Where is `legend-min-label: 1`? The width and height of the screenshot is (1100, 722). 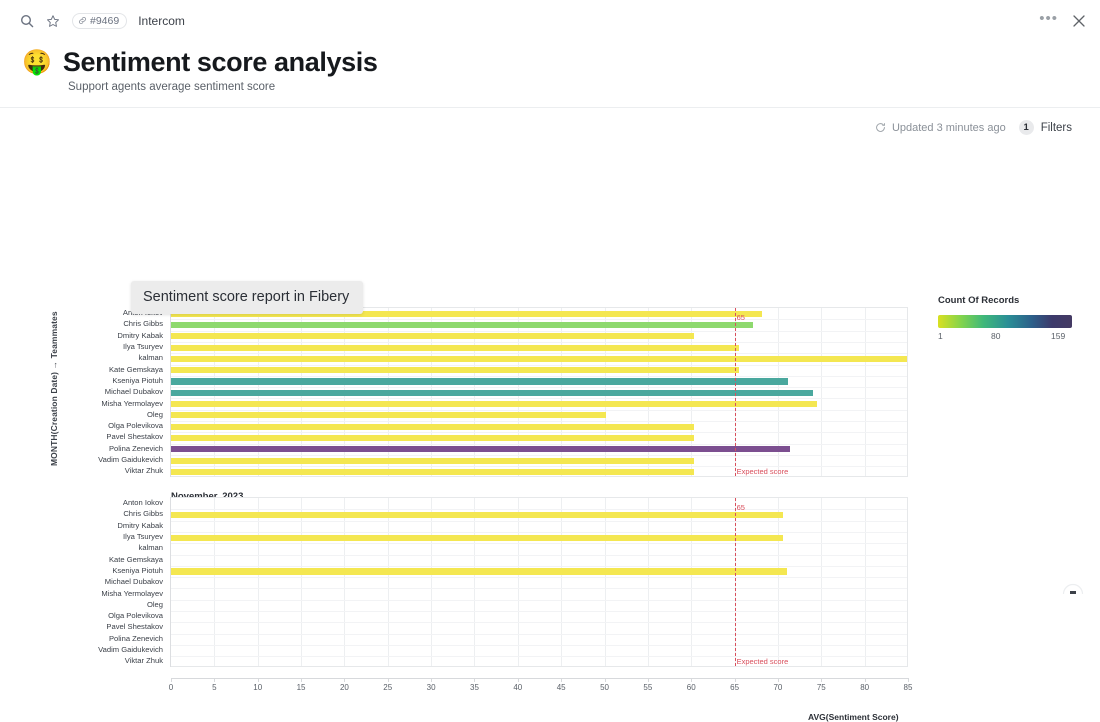
legend-min-label: 1 is located at coordinates (940, 336).